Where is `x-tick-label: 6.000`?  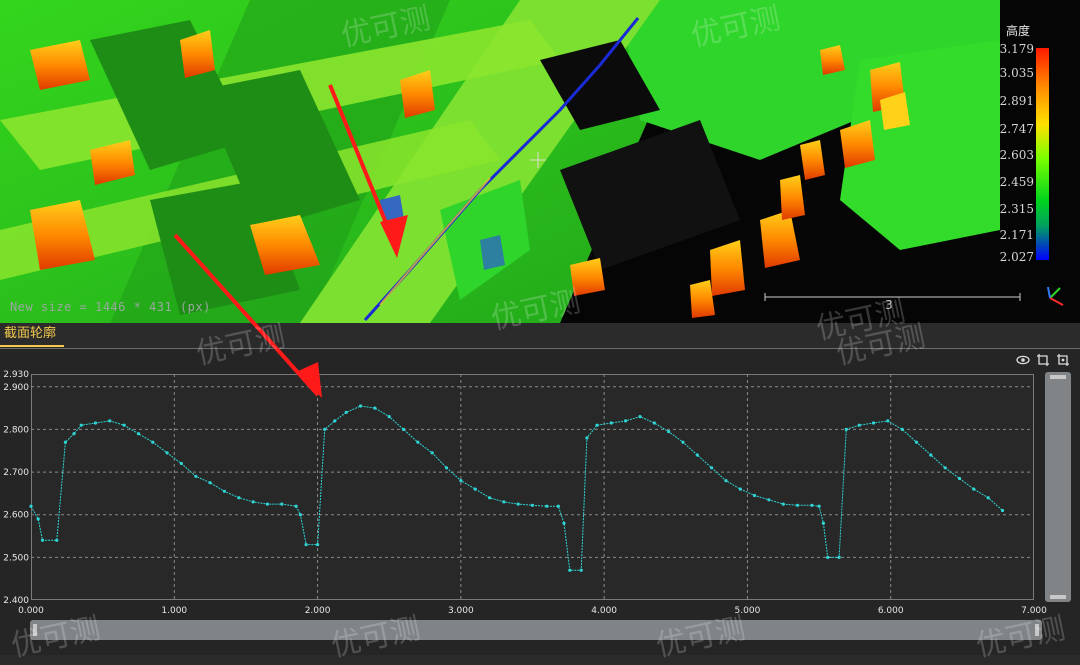 x-tick-label: 6.000 is located at coordinates (891, 611).